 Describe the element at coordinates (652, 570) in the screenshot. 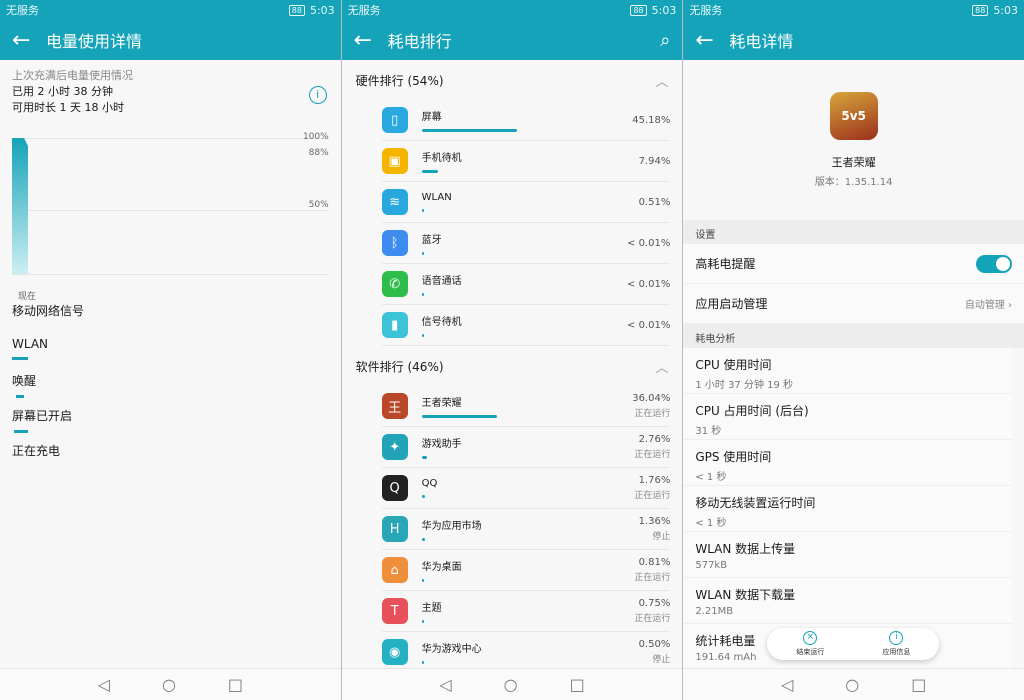

I see `item-values: 0.81% 正在运行` at that location.